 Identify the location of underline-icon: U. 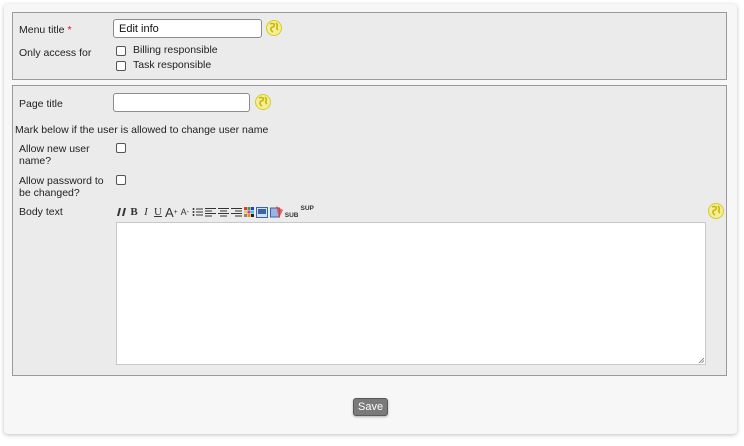
(158, 212).